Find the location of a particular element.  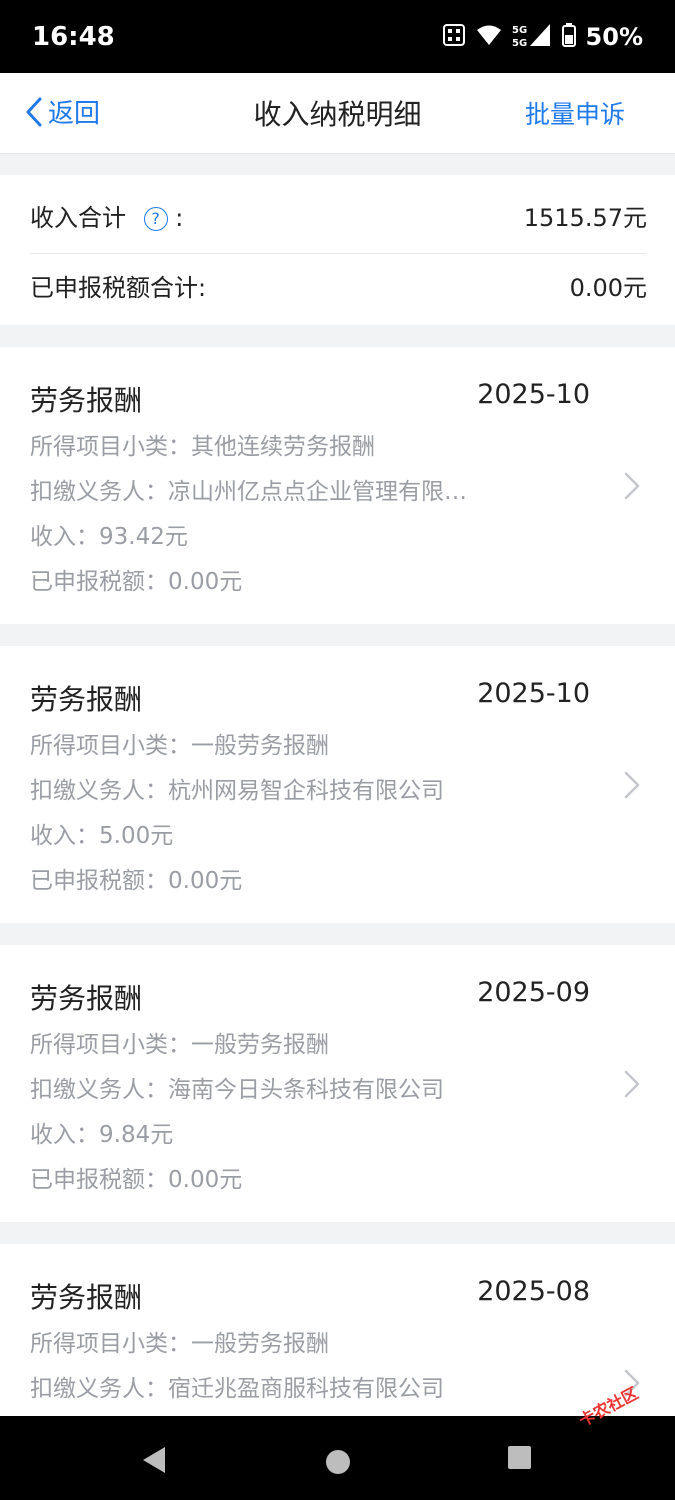

nav-recents-icon is located at coordinates (519, 1457).